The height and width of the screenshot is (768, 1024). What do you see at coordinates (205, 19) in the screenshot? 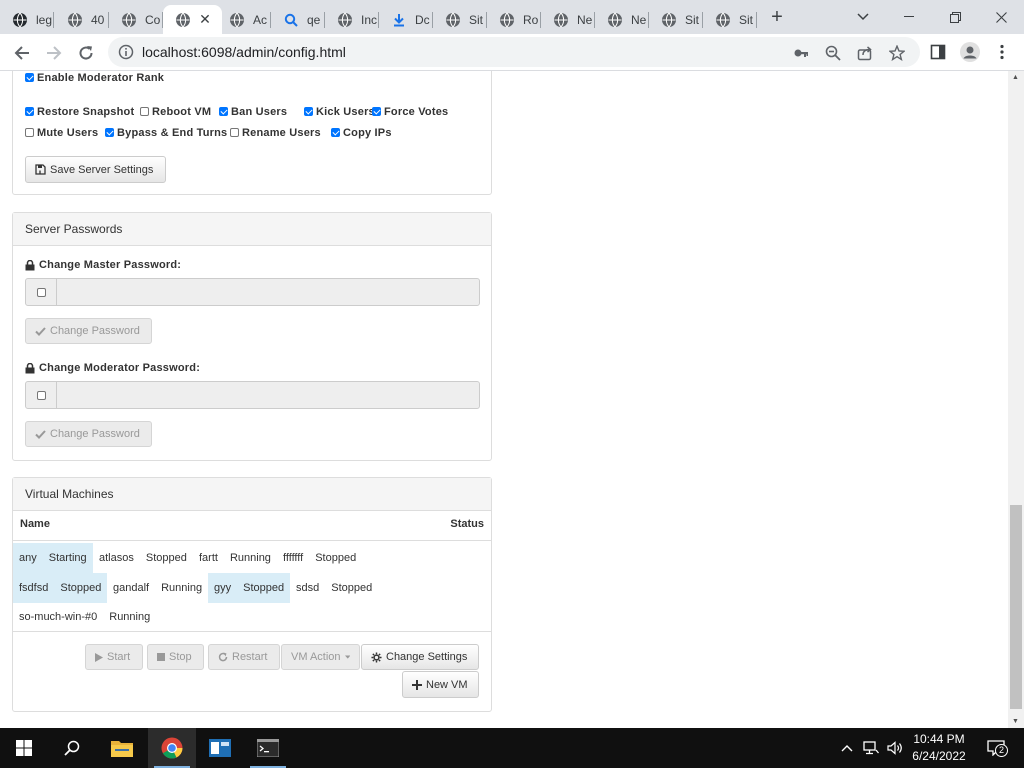
I see `close-tab-icon: ✕` at bounding box center [205, 19].